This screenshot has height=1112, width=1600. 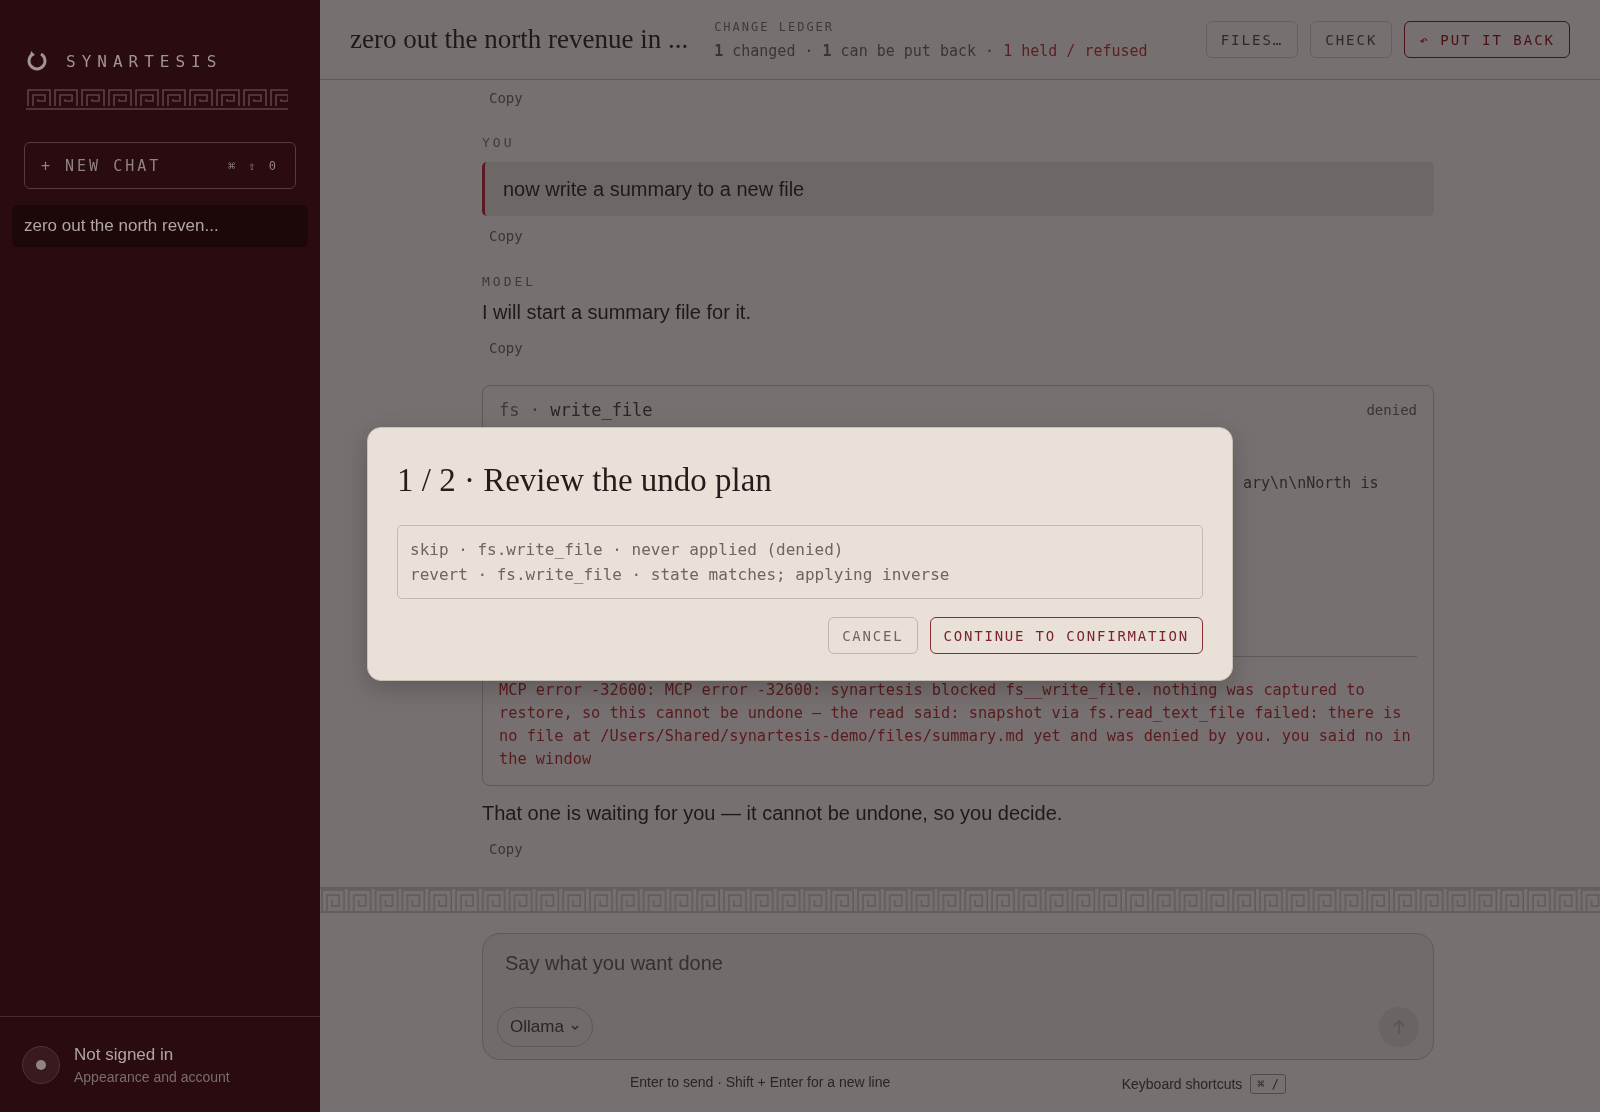 What do you see at coordinates (1391, 410) in the screenshot?
I see `tool-status: denied` at bounding box center [1391, 410].